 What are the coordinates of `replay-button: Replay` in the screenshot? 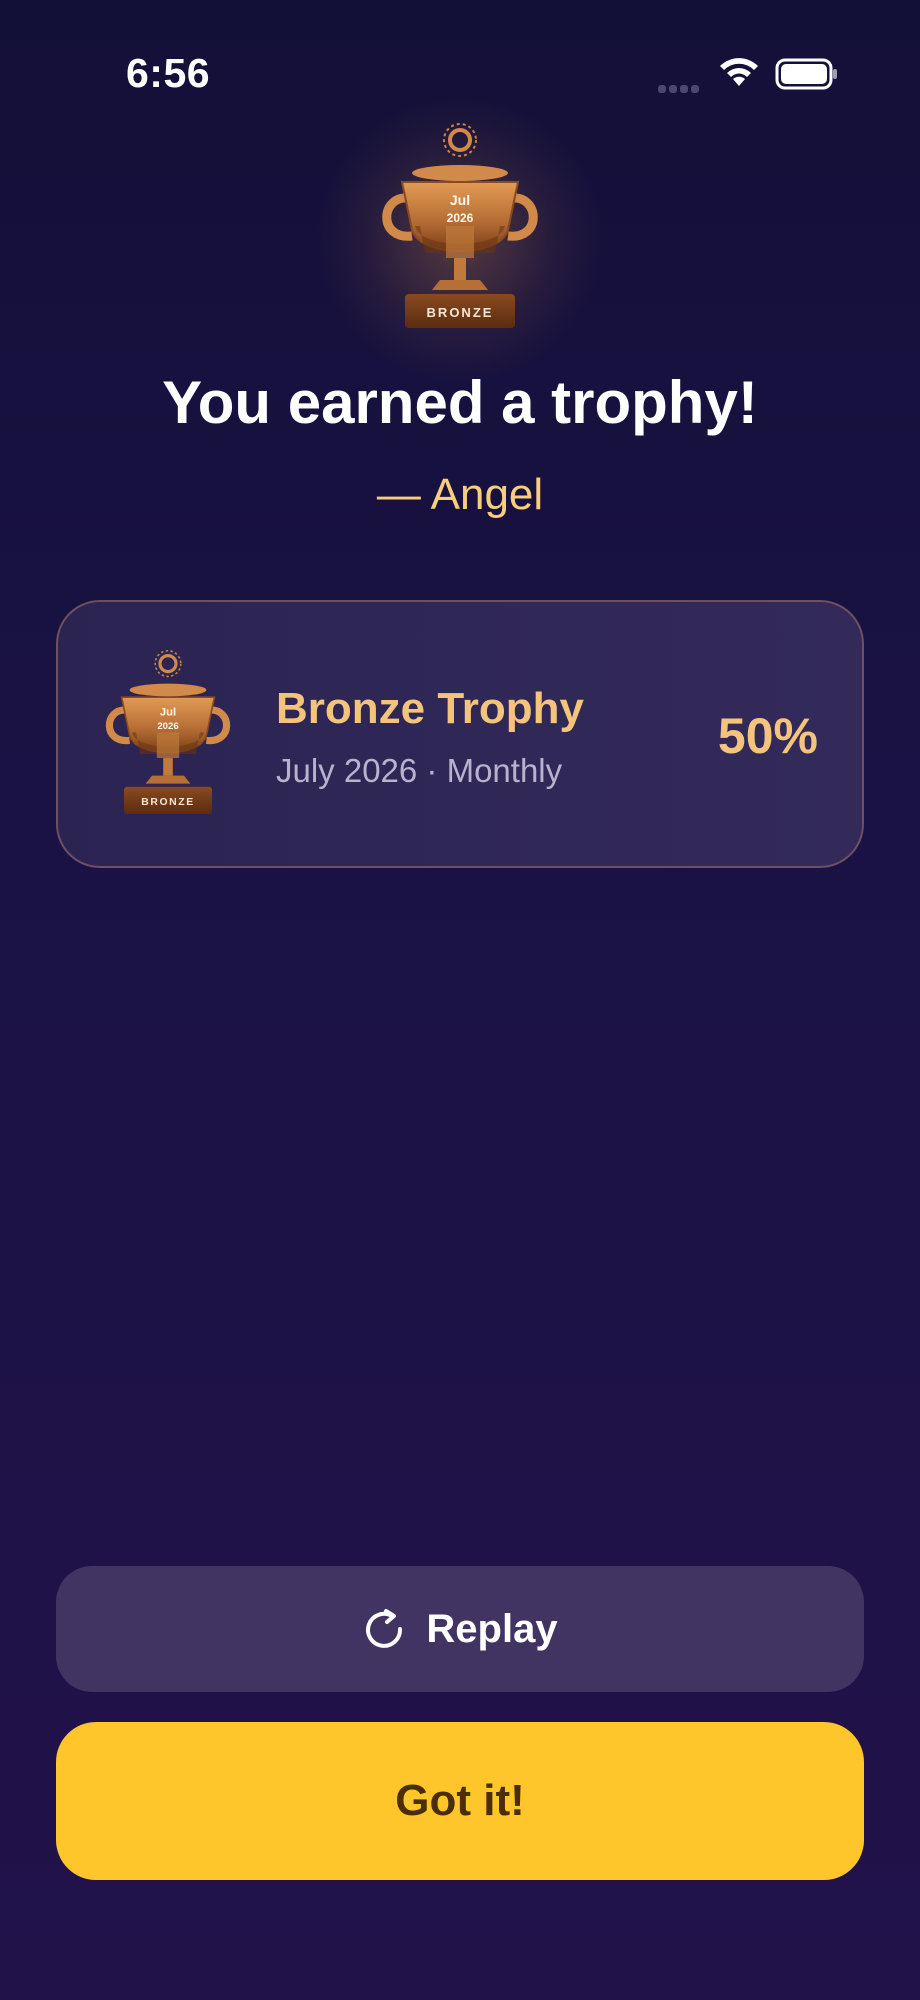 It's located at (460, 1629).